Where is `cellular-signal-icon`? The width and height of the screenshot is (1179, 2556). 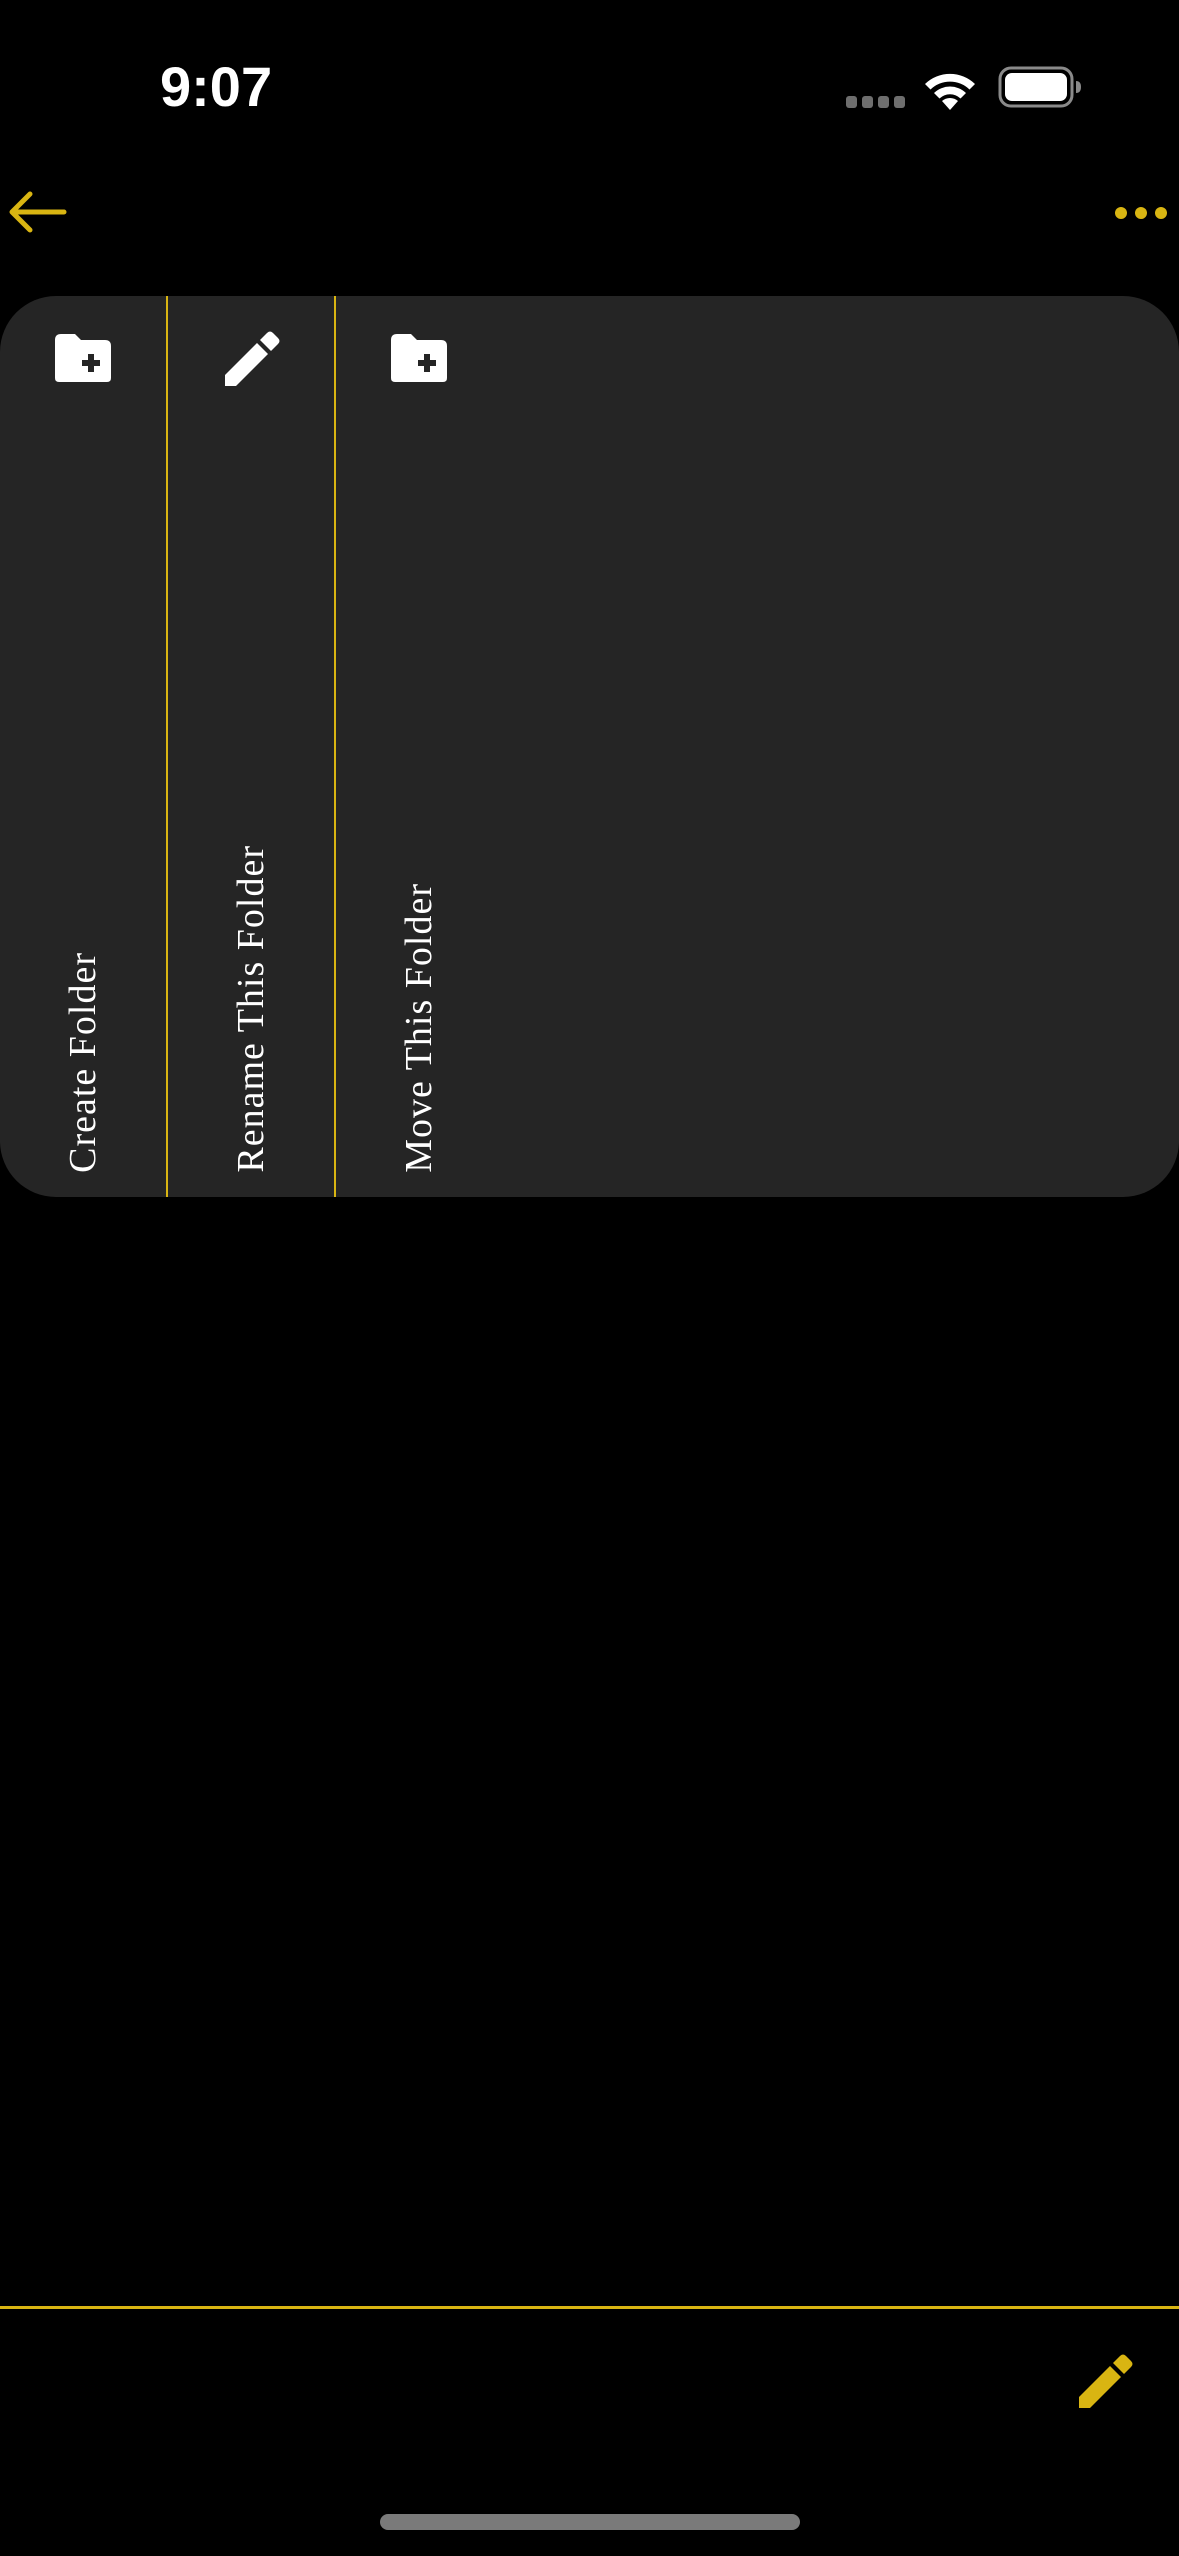
cellular-signal-icon is located at coordinates (875, 102).